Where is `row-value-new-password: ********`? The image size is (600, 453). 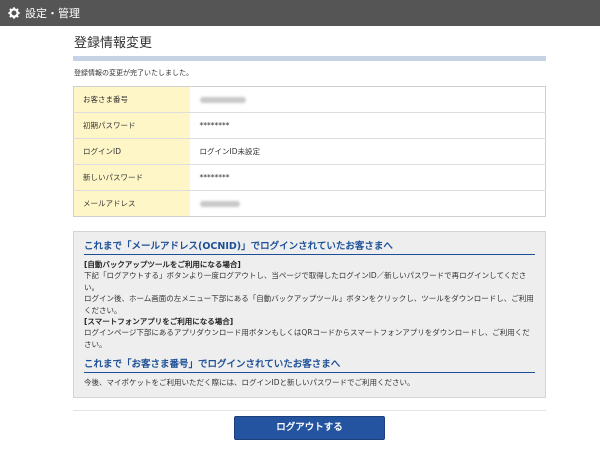
row-value-new-password: ******** is located at coordinates (367, 177).